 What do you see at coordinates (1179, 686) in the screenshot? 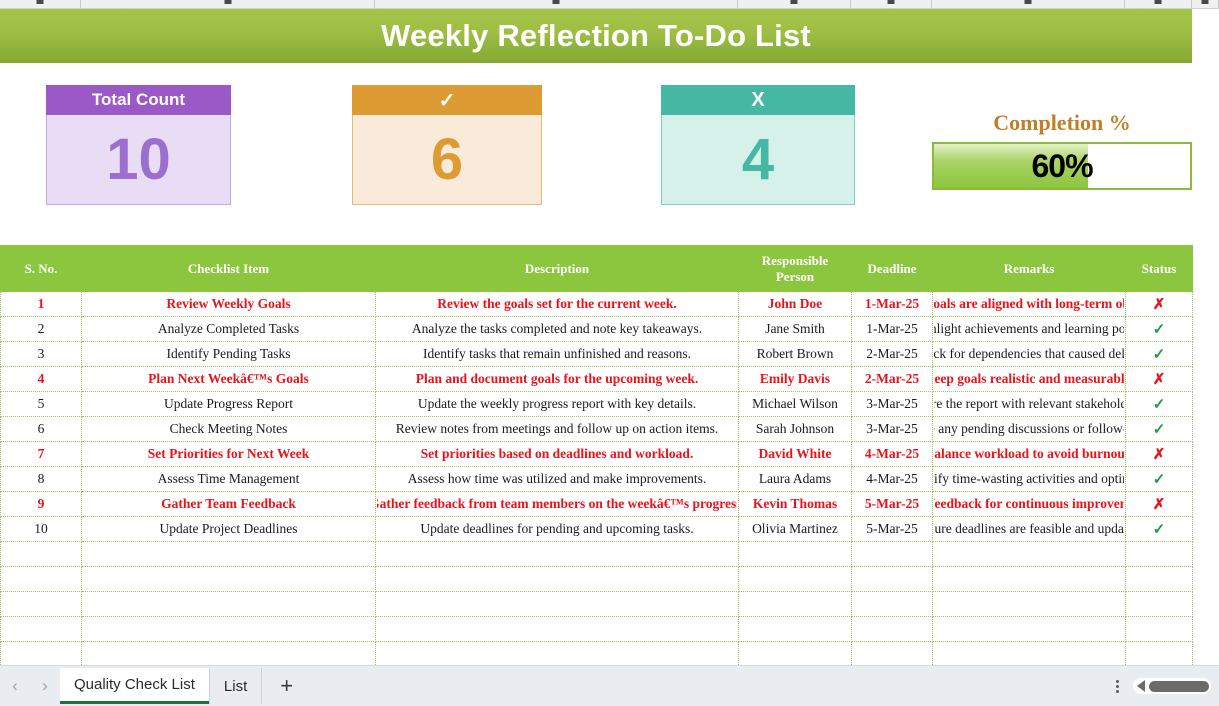
I see `scrollbar-thumb` at bounding box center [1179, 686].